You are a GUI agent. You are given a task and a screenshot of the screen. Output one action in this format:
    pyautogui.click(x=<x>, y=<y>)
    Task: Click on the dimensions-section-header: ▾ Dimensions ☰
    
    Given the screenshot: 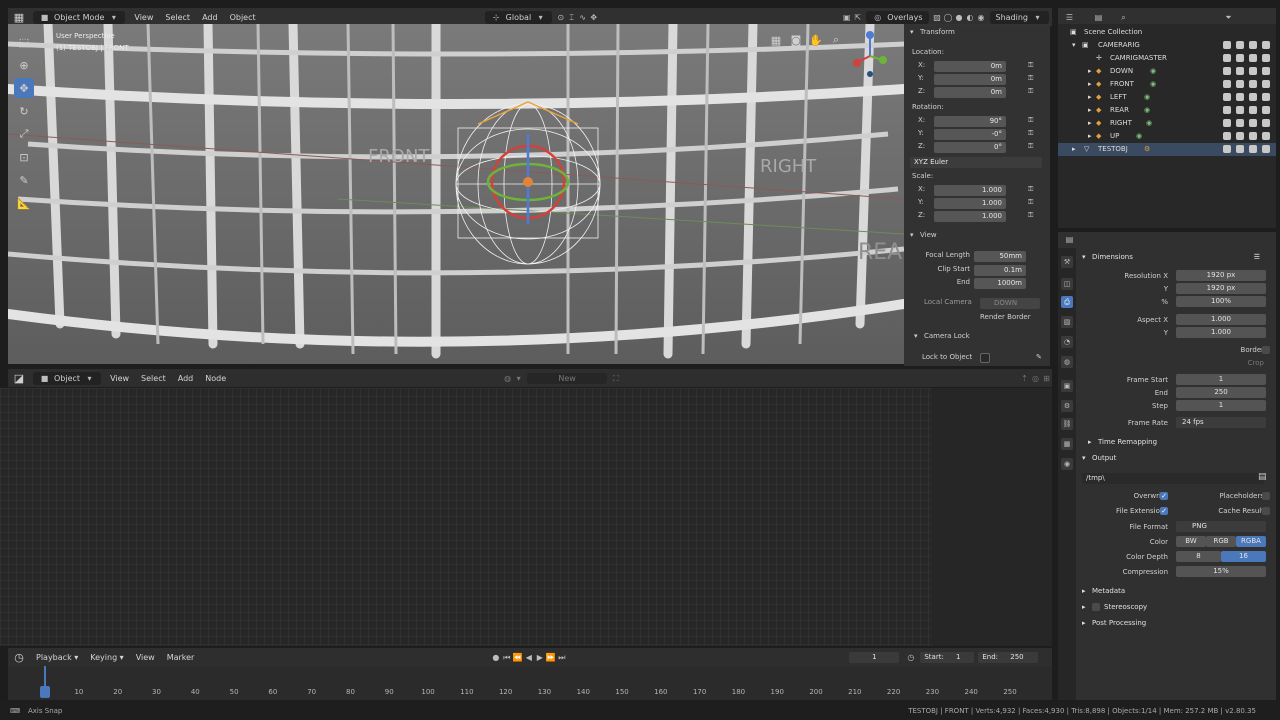 What is the action you would take?
    pyautogui.click(x=1176, y=257)
    